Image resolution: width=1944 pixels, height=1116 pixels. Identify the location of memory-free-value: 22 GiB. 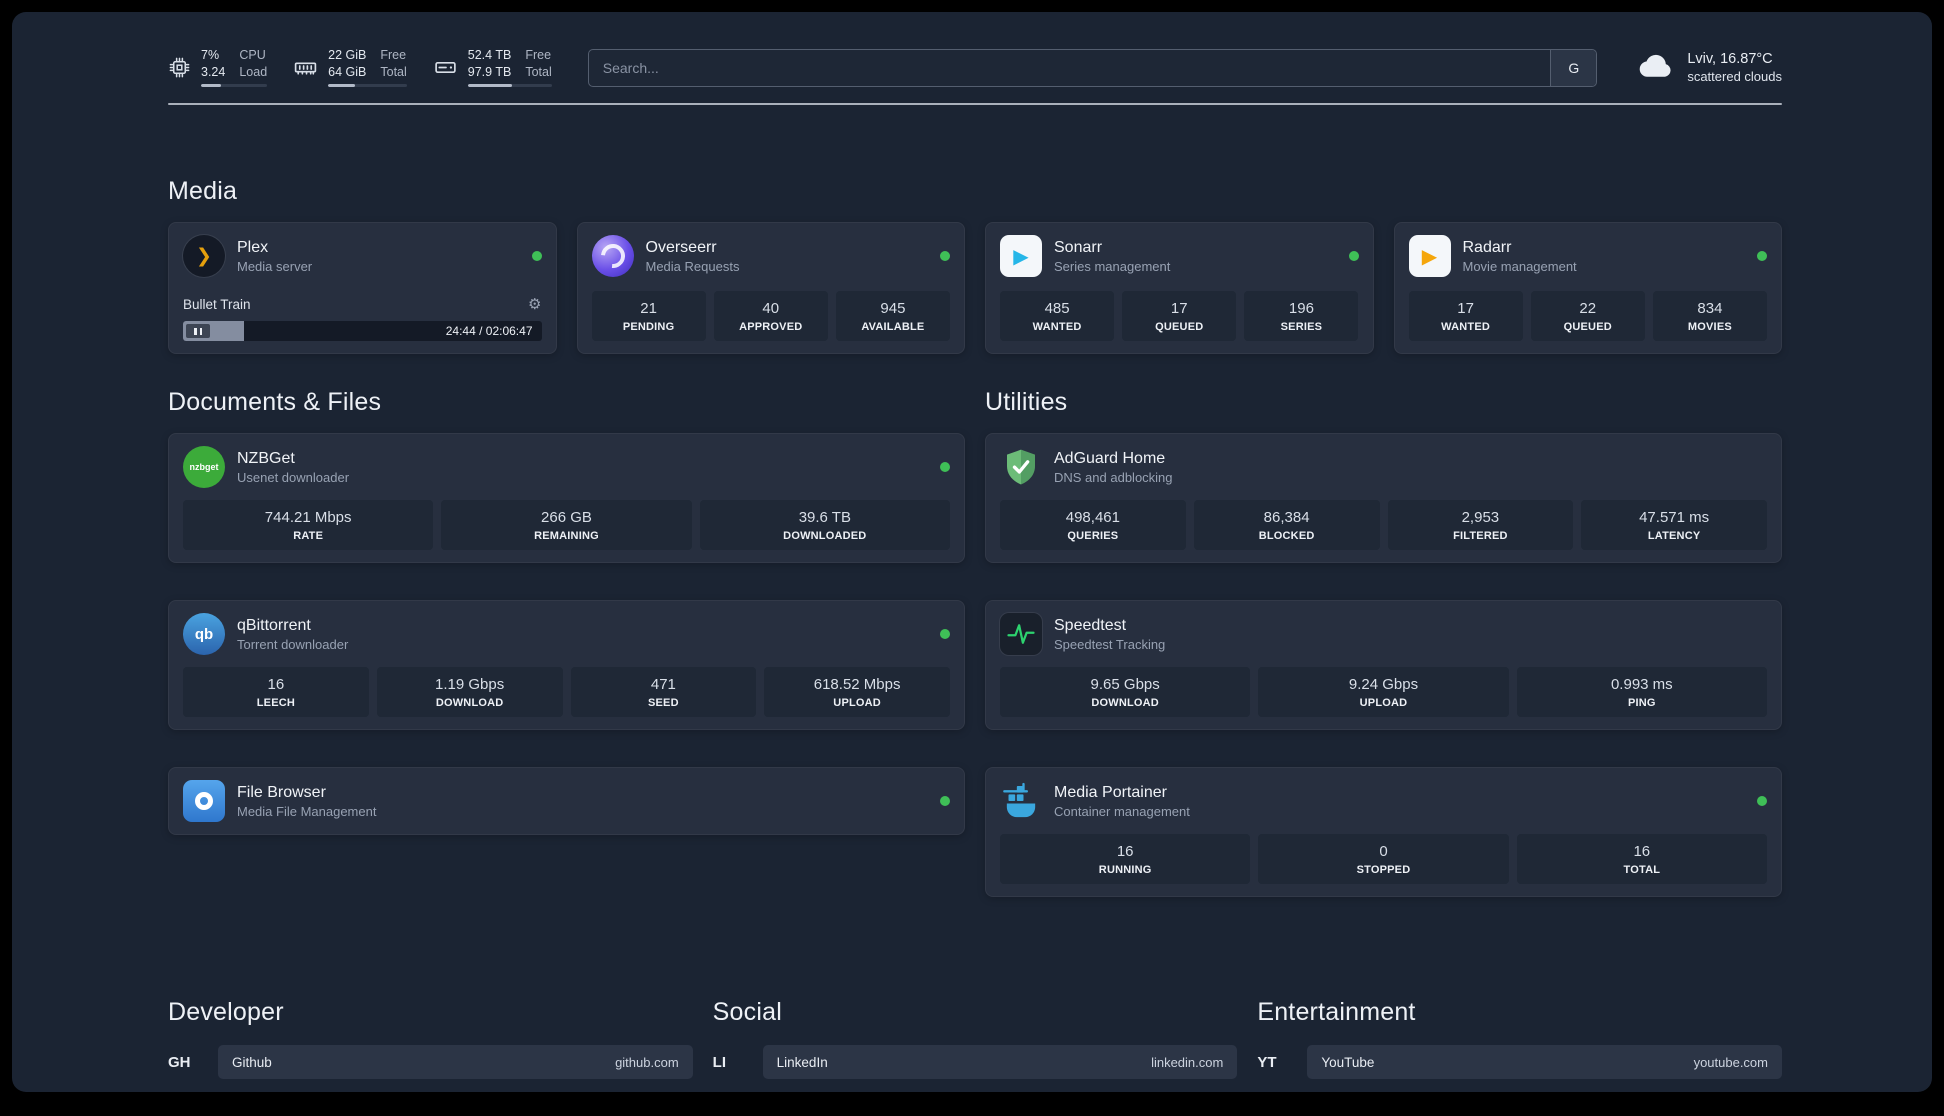
(347, 55).